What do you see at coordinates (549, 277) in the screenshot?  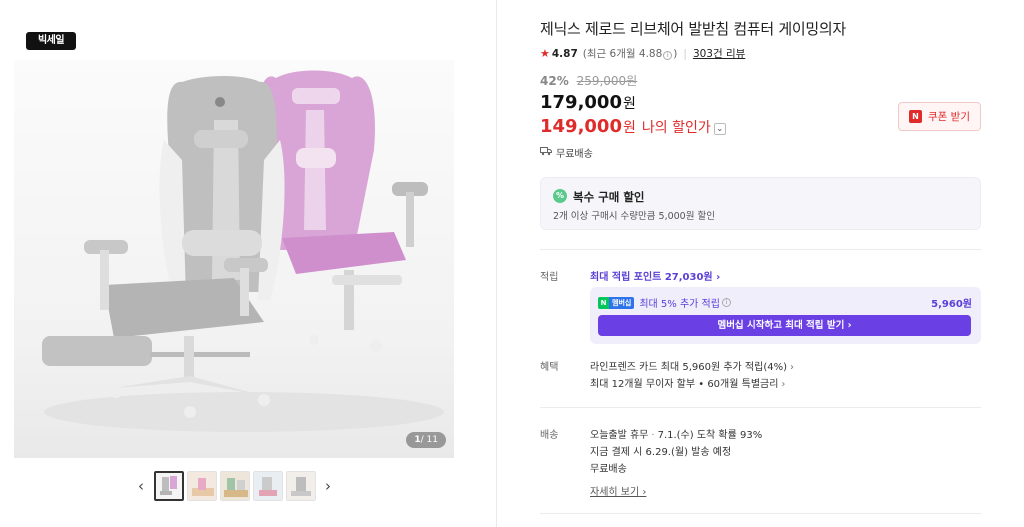 I see `points-label: 적립` at bounding box center [549, 277].